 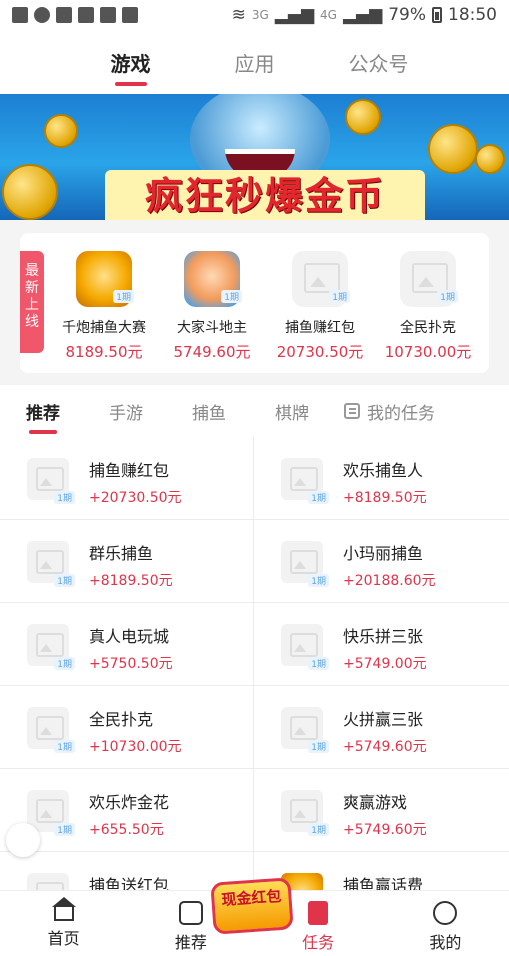 I want to click on notification-icons, so click(x=75, y=15).